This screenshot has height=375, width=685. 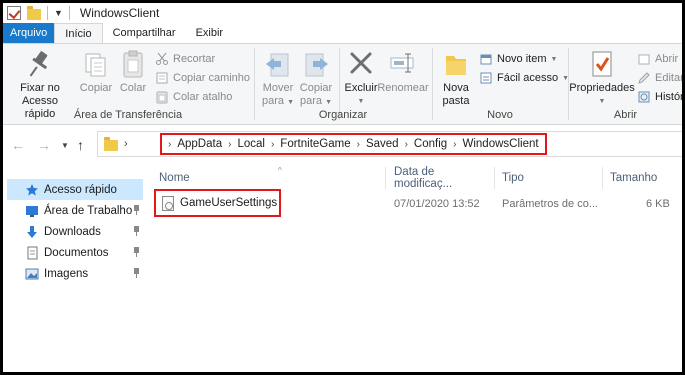 I want to click on up-arrow-icon: ↑, so click(x=80, y=145).